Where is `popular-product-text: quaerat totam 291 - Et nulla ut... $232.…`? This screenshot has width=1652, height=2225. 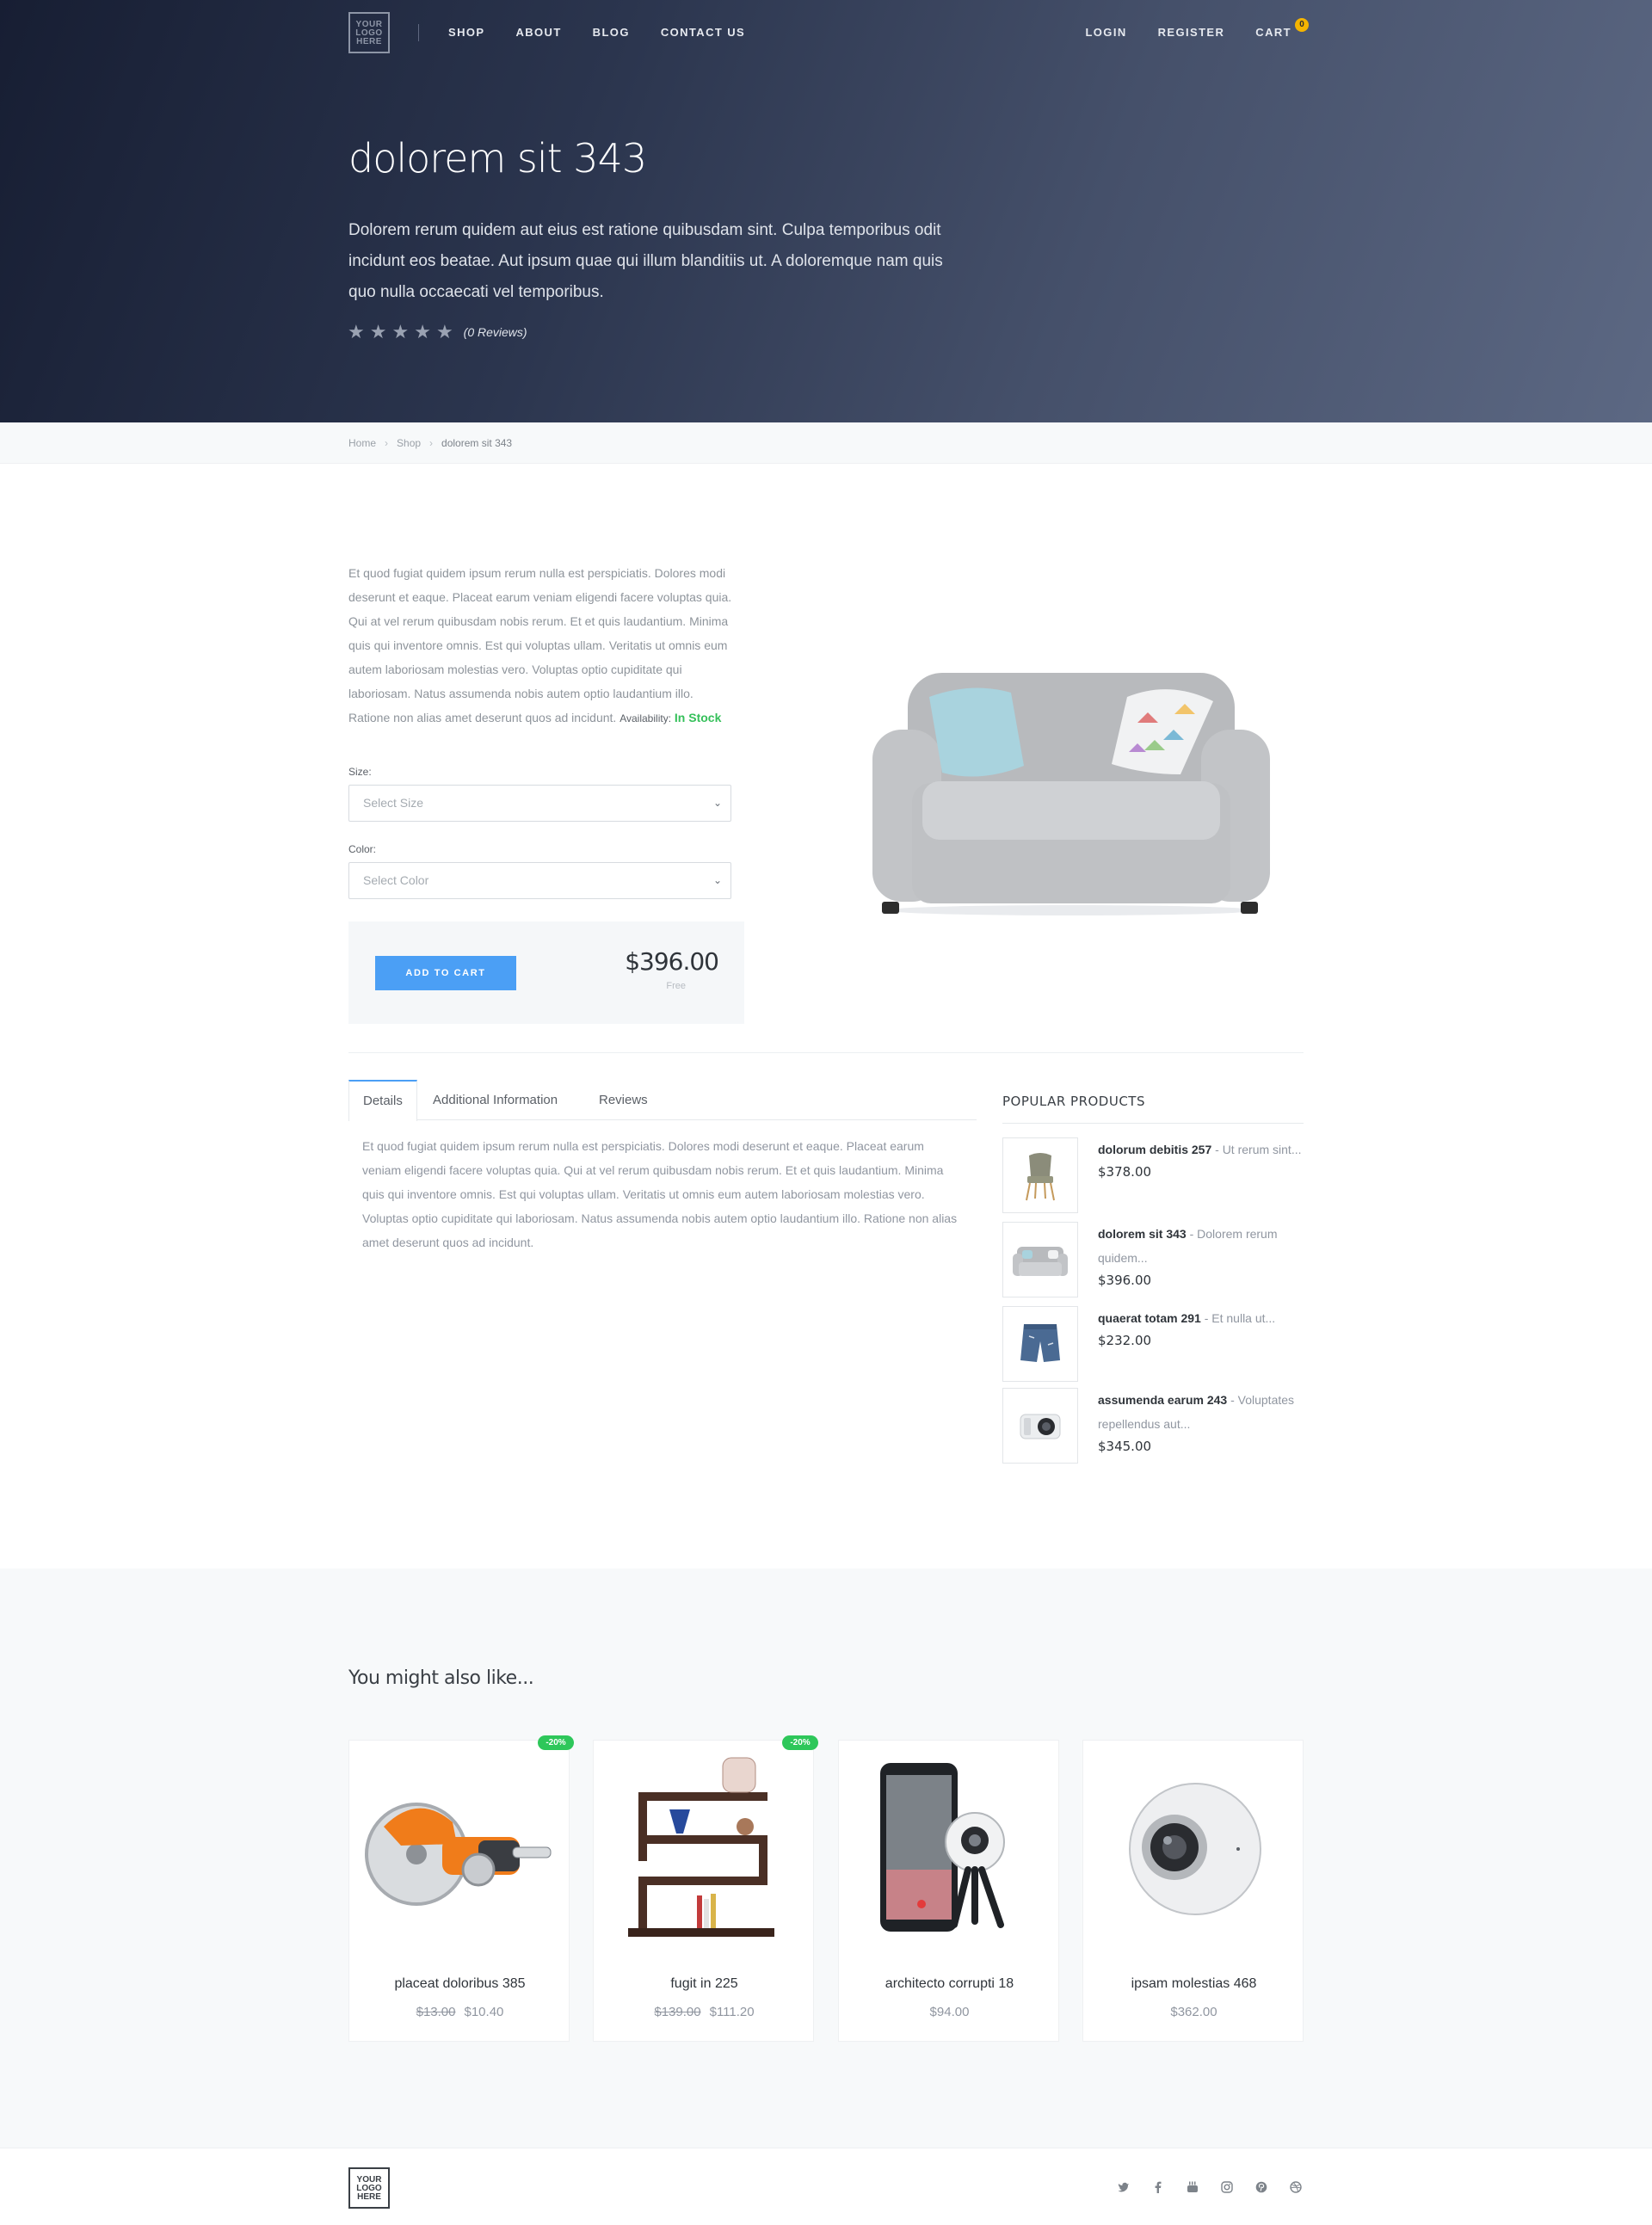 popular-product-text: quaerat totam 291 - Et nulla ut... $232.… is located at coordinates (1201, 1328).